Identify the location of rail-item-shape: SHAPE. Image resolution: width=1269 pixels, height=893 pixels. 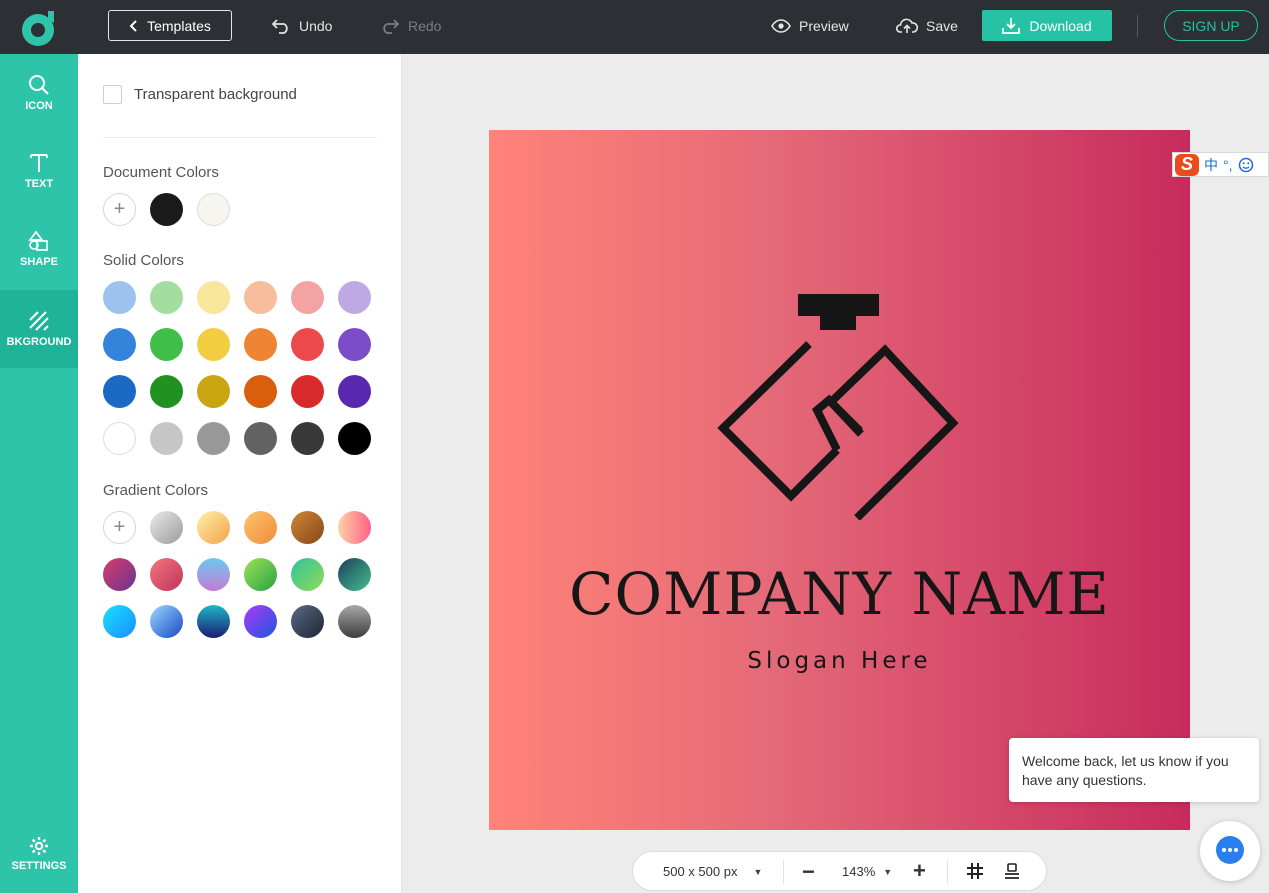
(39, 249).